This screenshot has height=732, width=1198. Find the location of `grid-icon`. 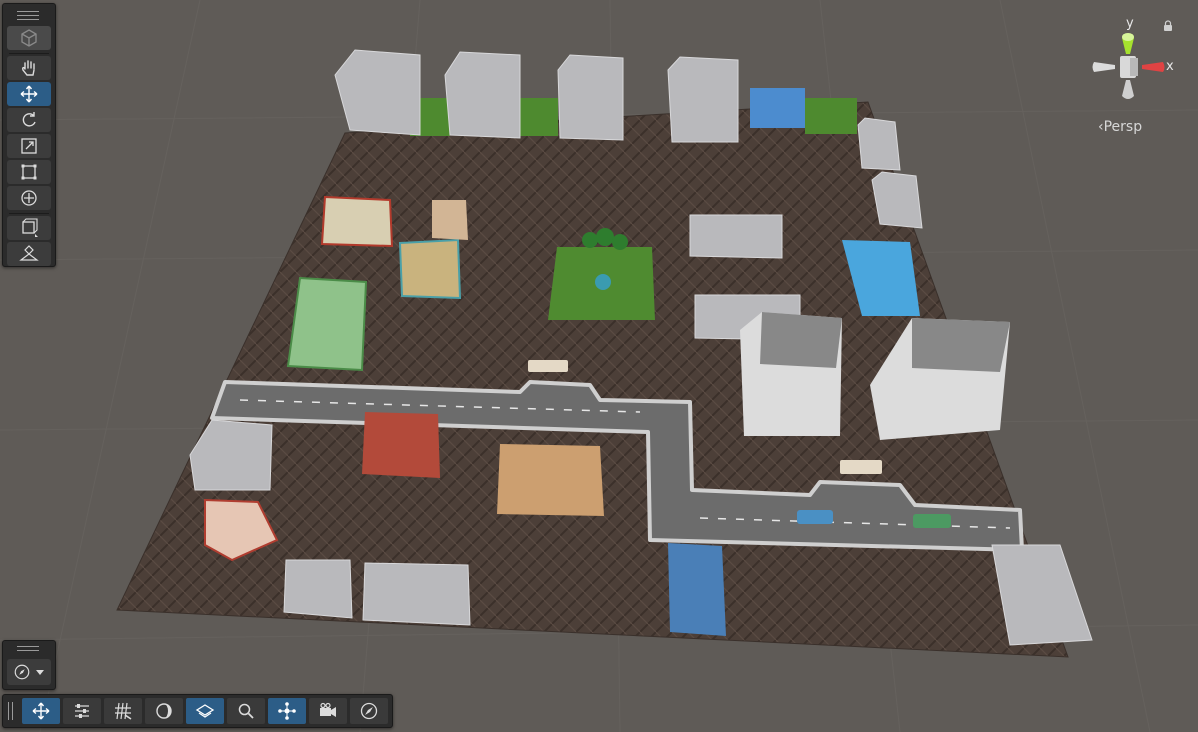

grid-icon is located at coordinates (123, 711).